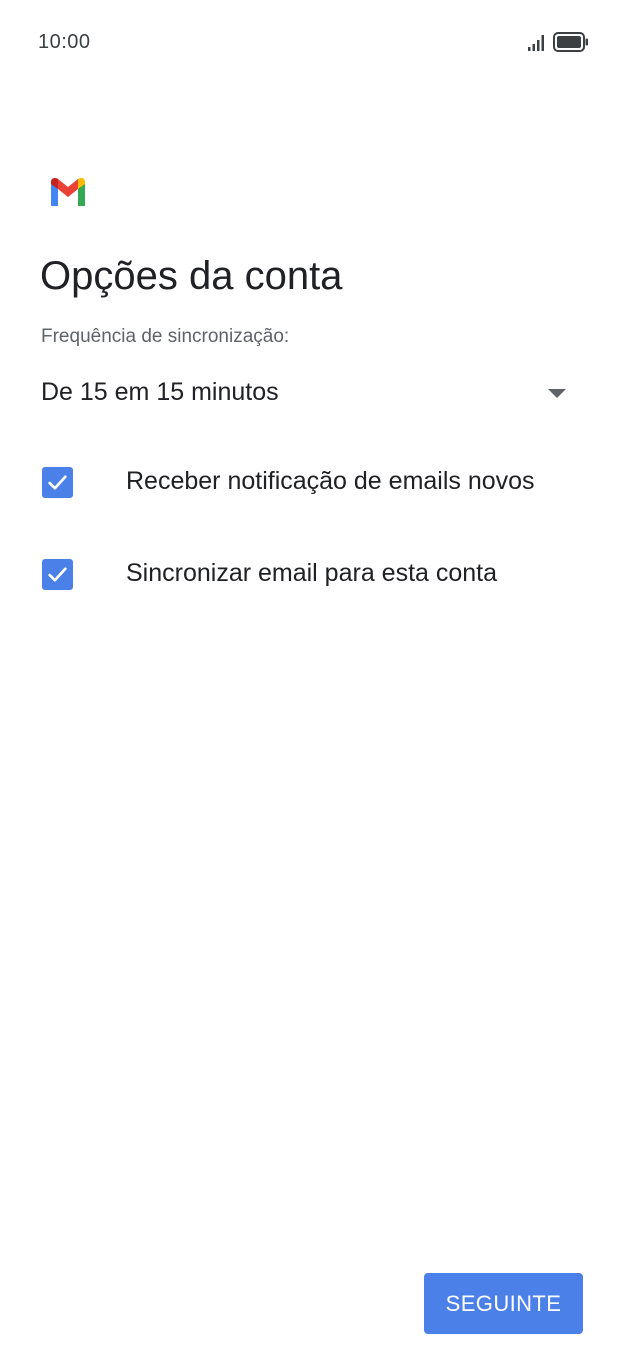 The image size is (624, 1365). Describe the element at coordinates (503, 1303) in the screenshot. I see `next-button: SEGUINTE` at that location.